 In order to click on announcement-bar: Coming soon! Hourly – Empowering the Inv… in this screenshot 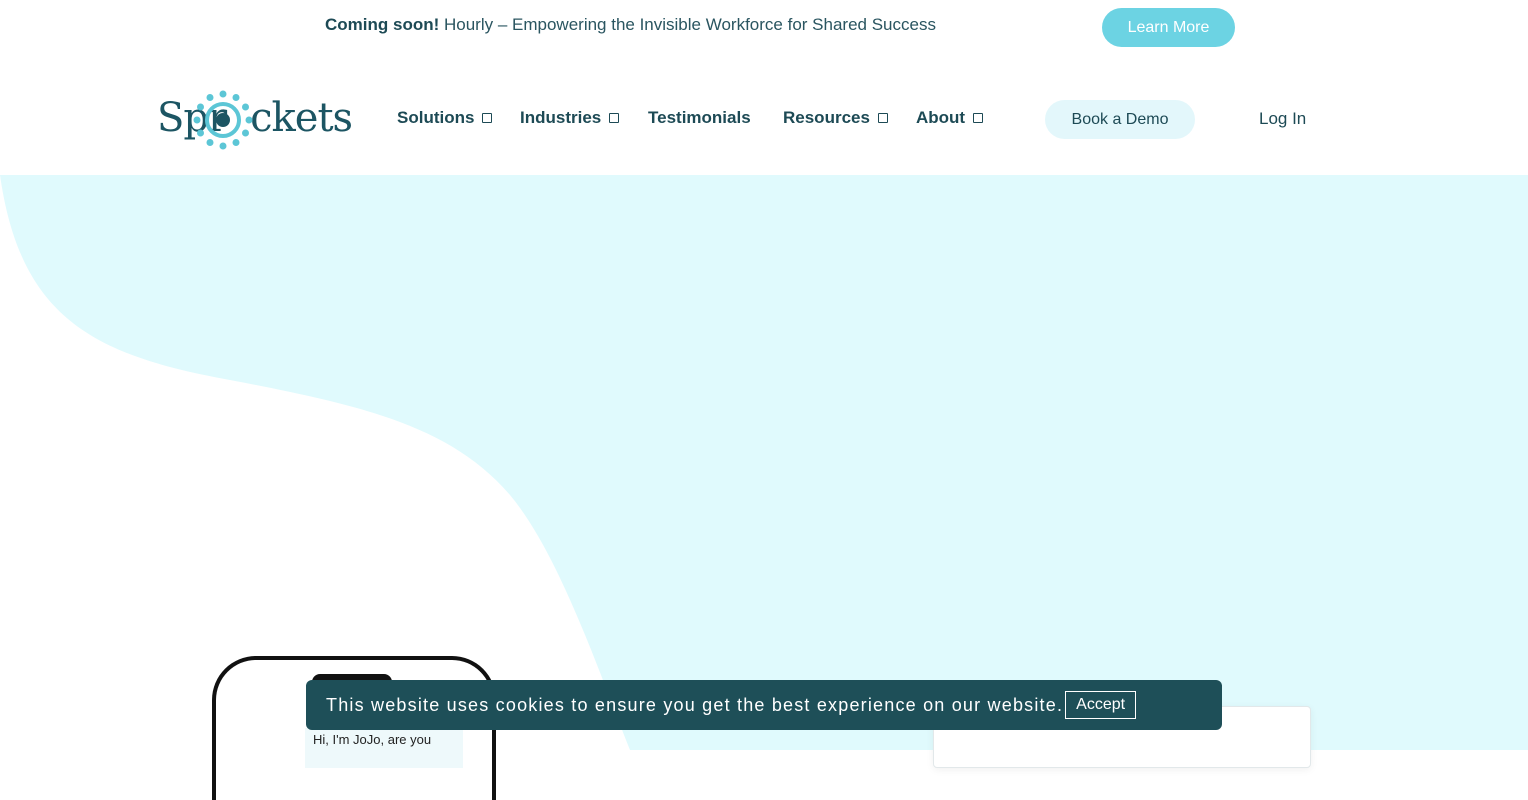, I will do `click(764, 28)`.